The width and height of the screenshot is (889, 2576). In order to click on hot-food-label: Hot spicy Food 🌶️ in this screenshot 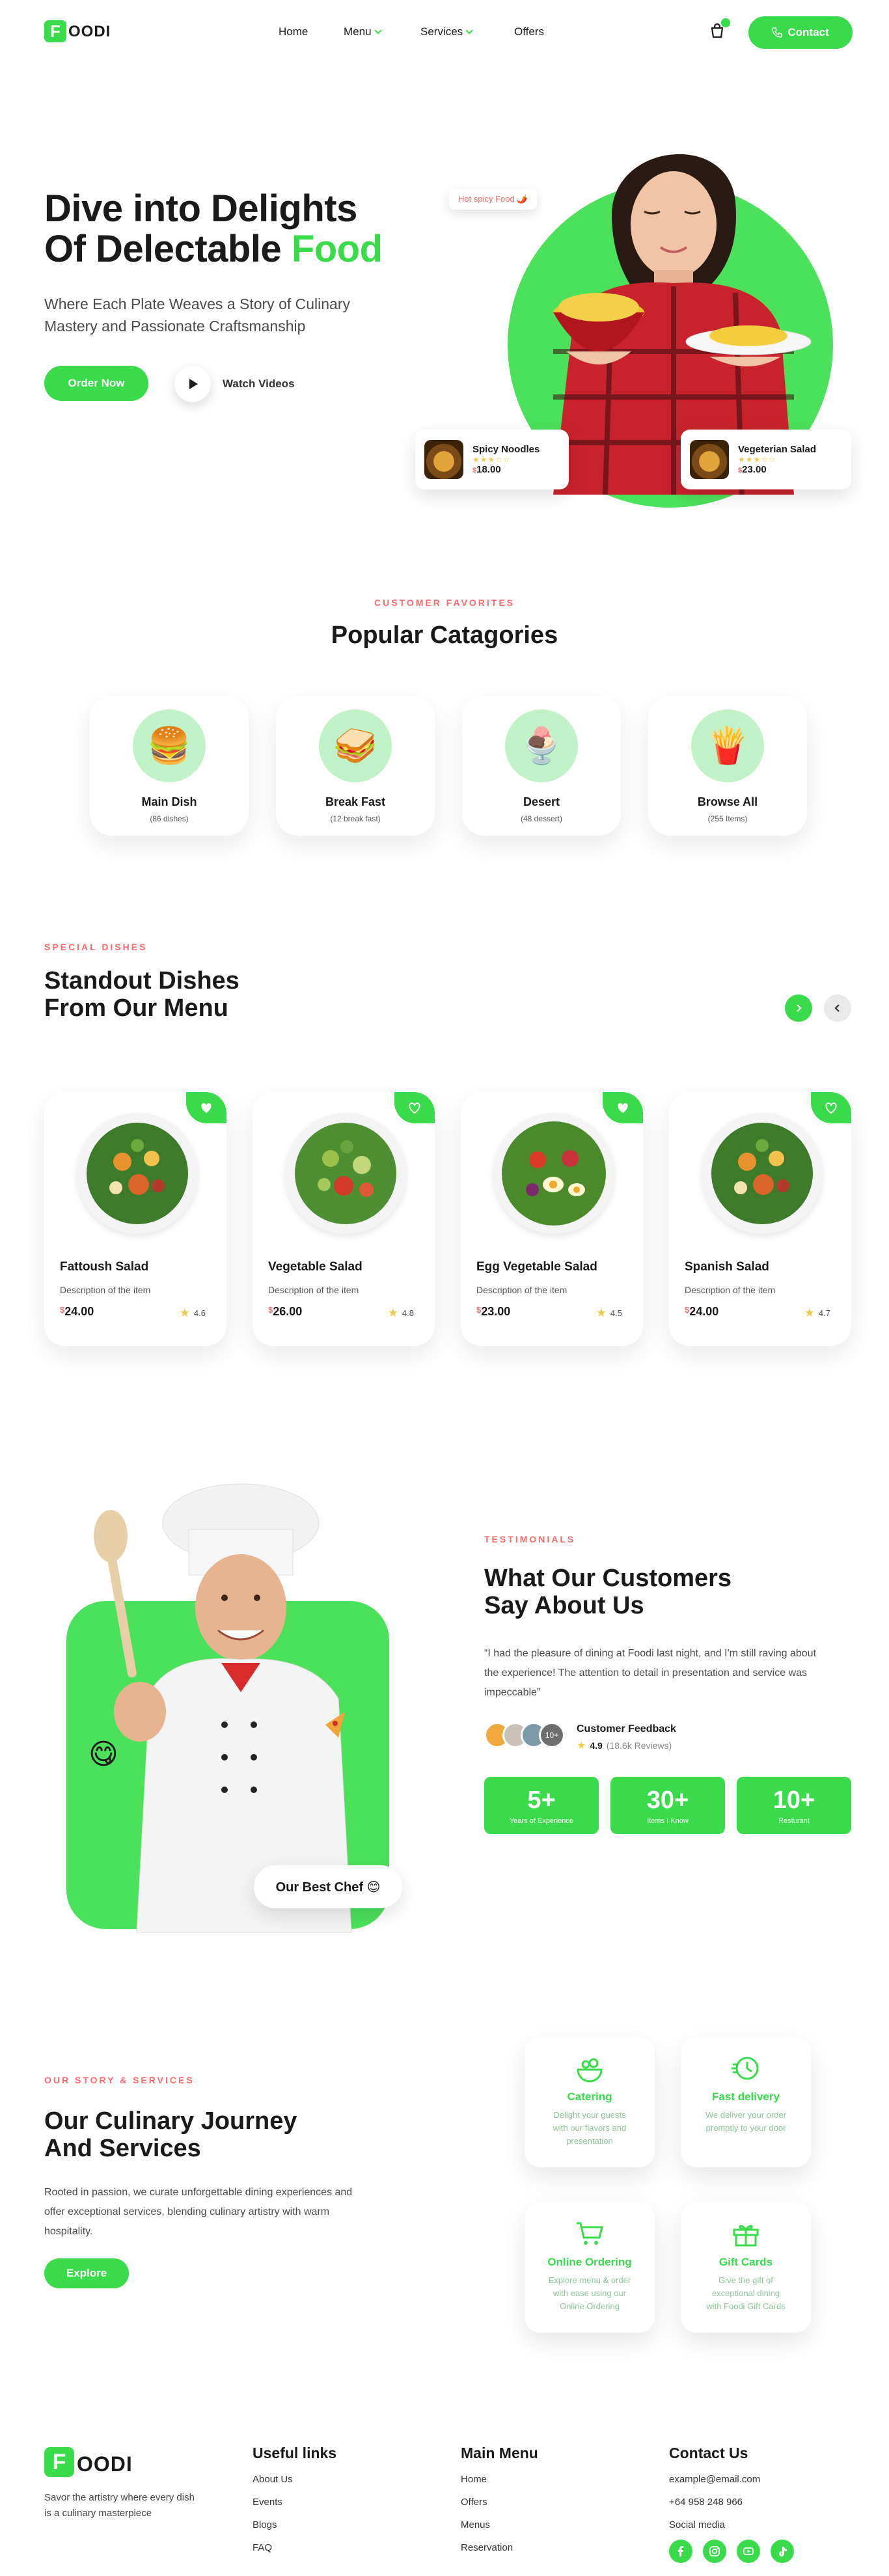, I will do `click(493, 199)`.